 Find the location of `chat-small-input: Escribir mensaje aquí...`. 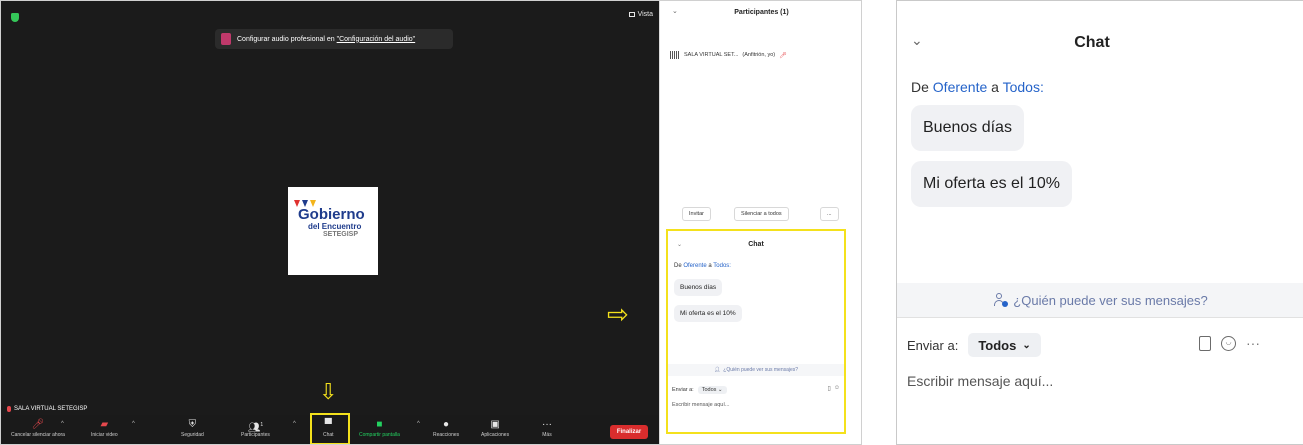

chat-small-input: Escribir mensaje aquí... is located at coordinates (700, 405).